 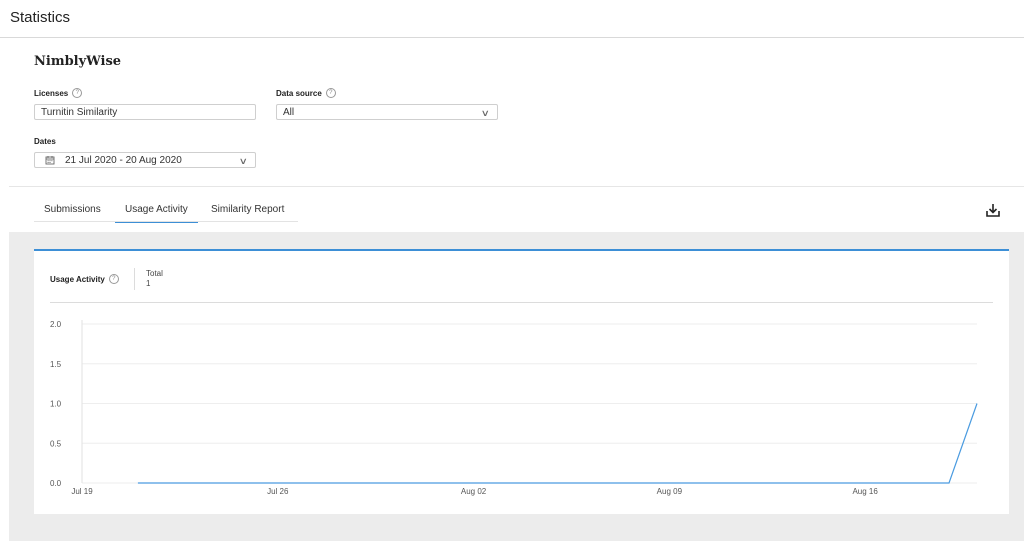 What do you see at coordinates (56, 483) in the screenshot?
I see `y-tick-label: 0.0` at bounding box center [56, 483].